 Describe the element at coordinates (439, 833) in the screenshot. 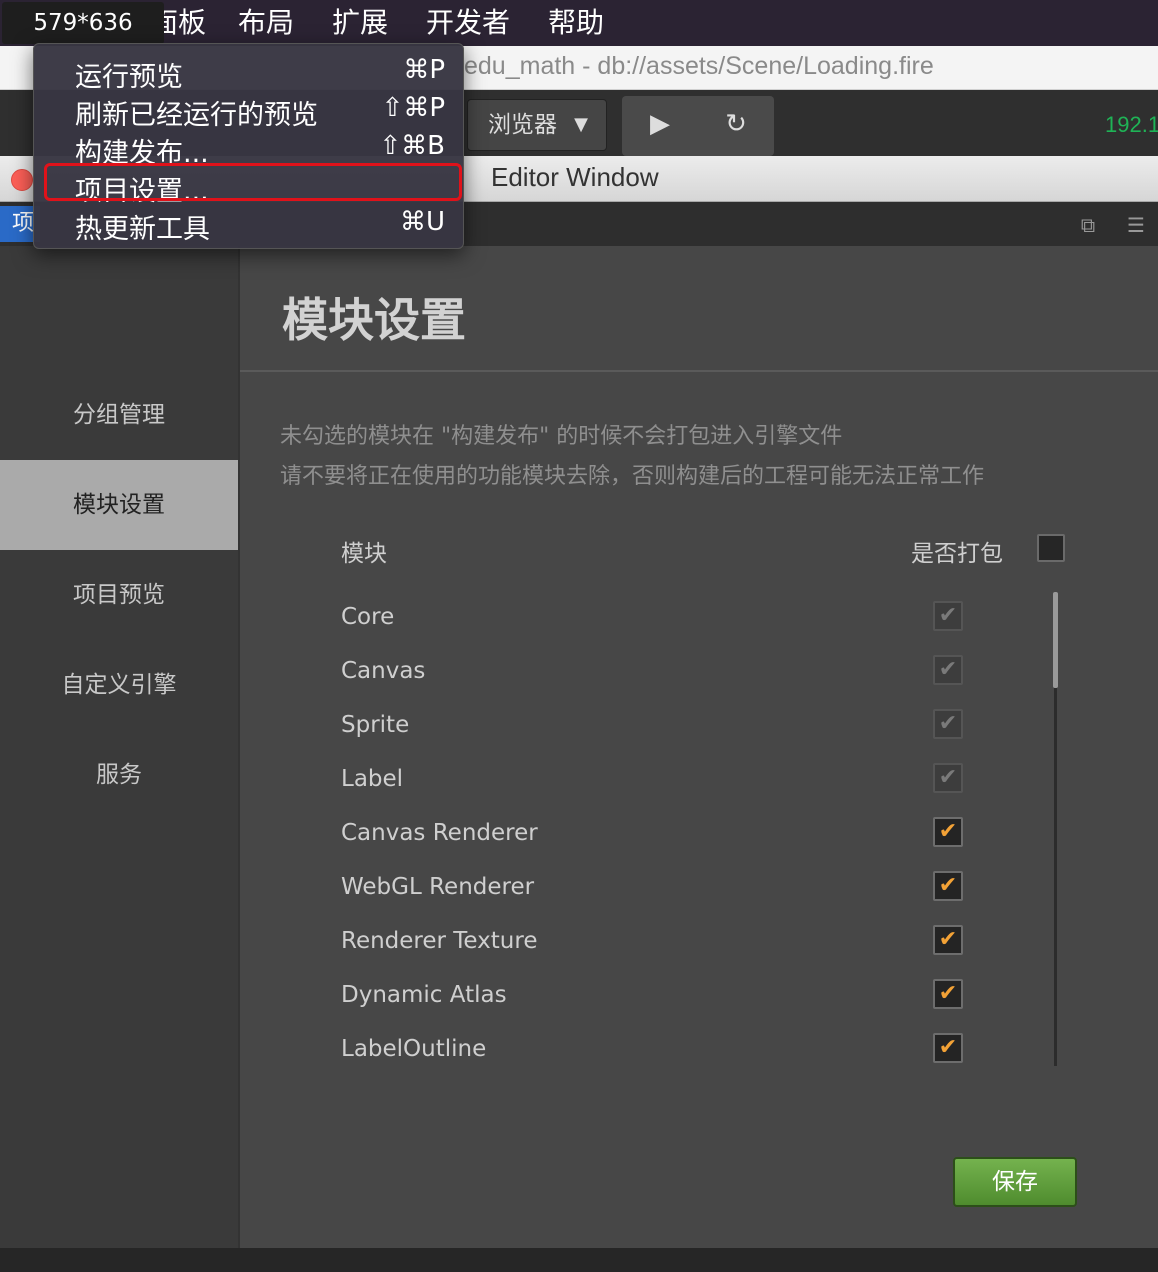

I see `module-name: Canvas Renderer` at that location.